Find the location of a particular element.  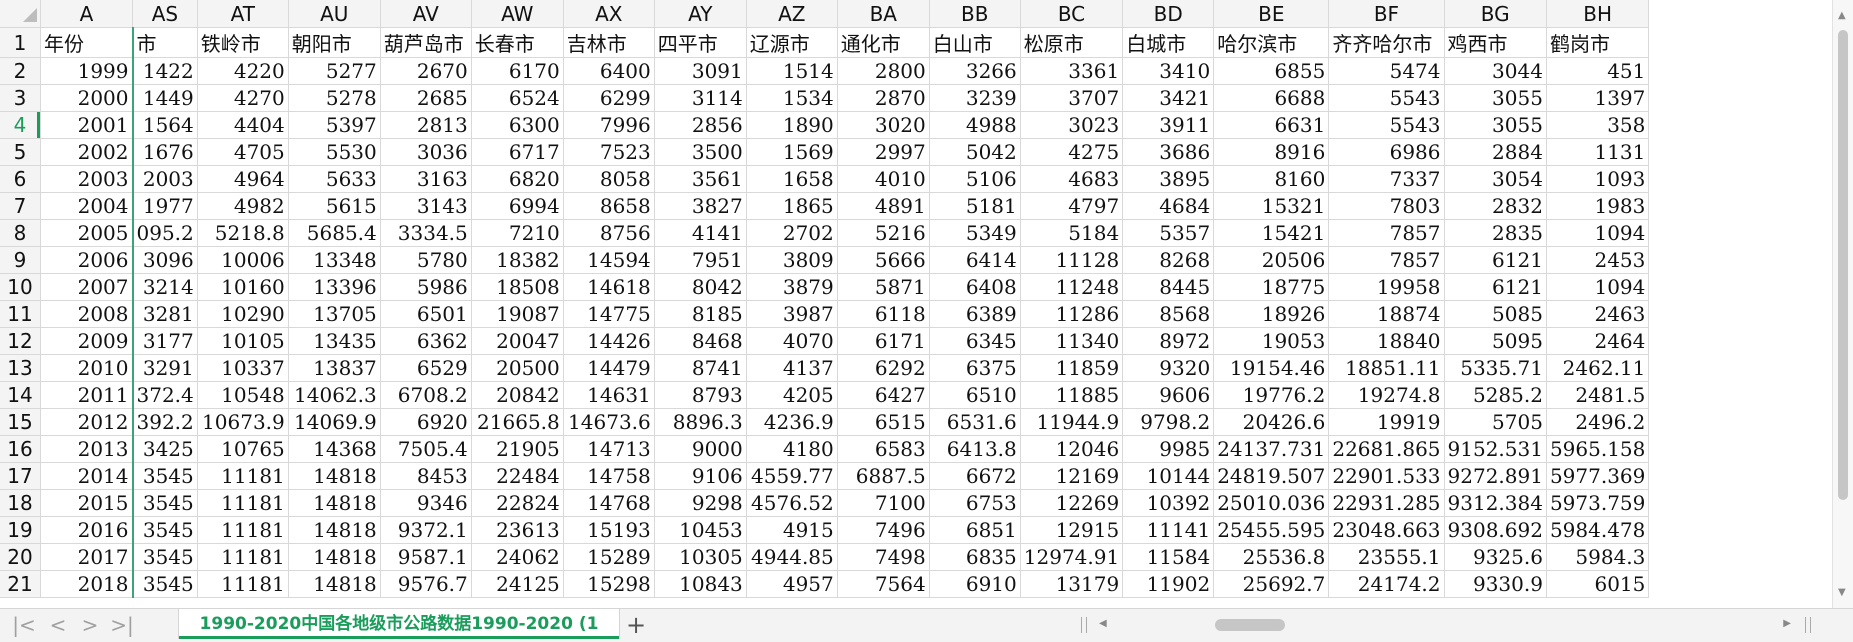

cell: 6389 is located at coordinates (975, 314).